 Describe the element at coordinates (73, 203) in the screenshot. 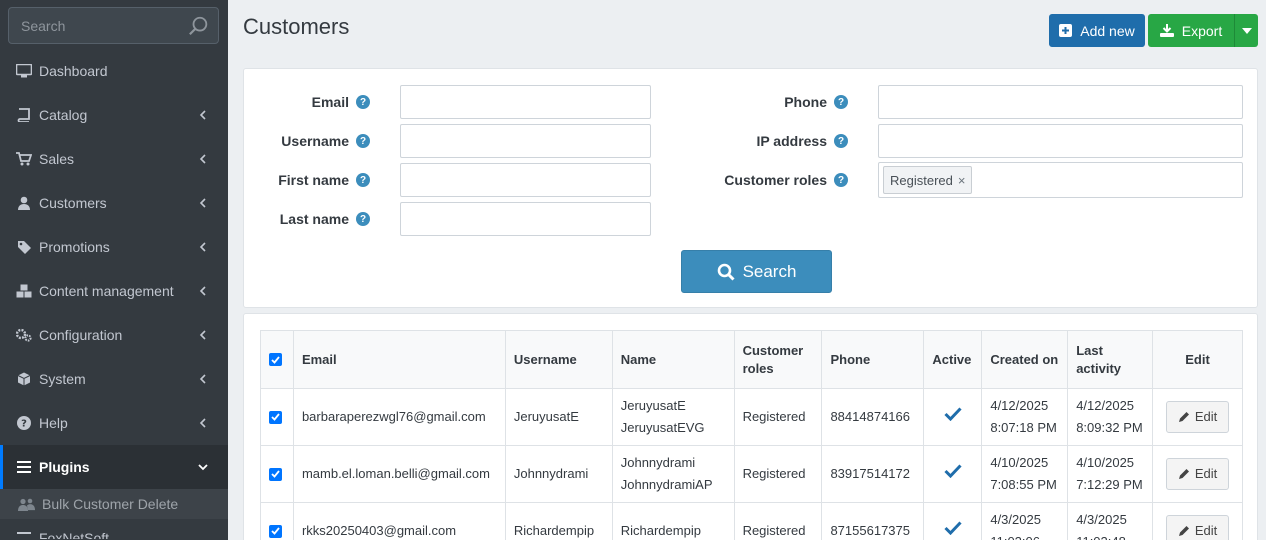

I see `sidebar-item-label: Customers` at that location.